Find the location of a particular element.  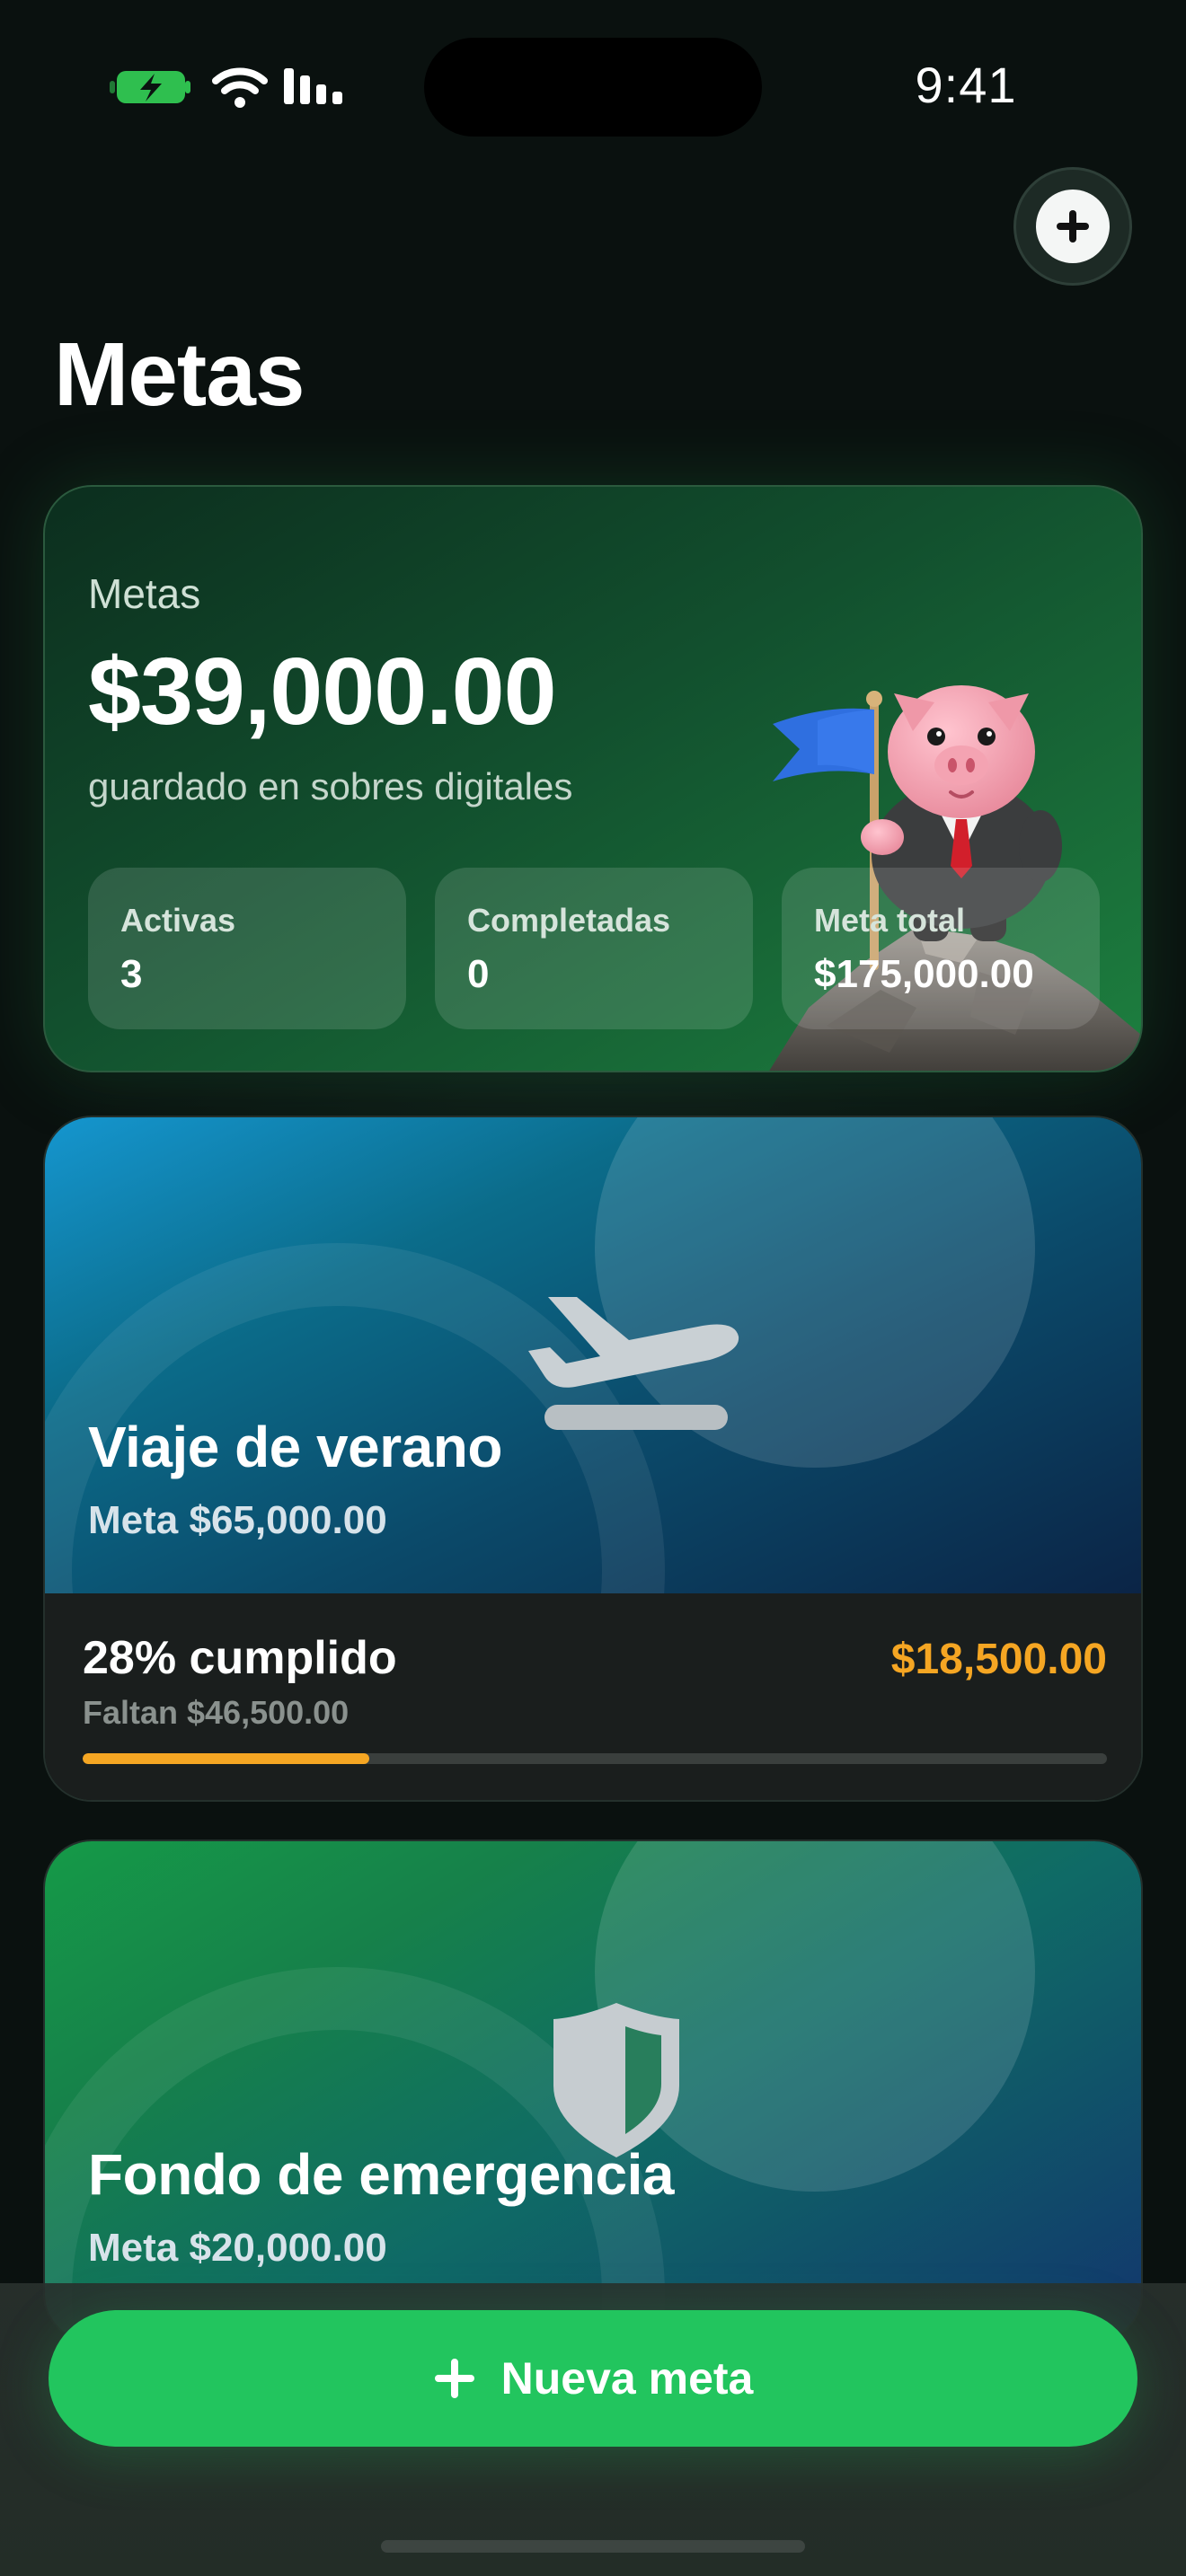

status-bar: 9:41 is located at coordinates (593, 85).